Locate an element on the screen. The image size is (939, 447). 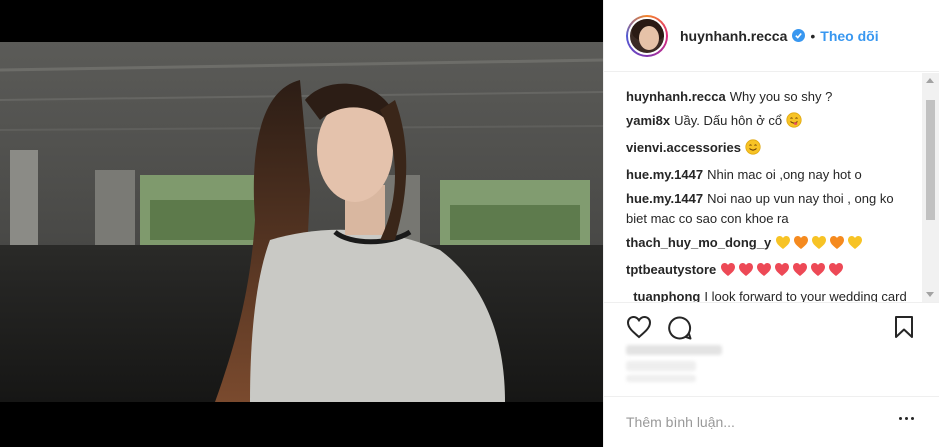
avatar is located at coordinates (647, 35).